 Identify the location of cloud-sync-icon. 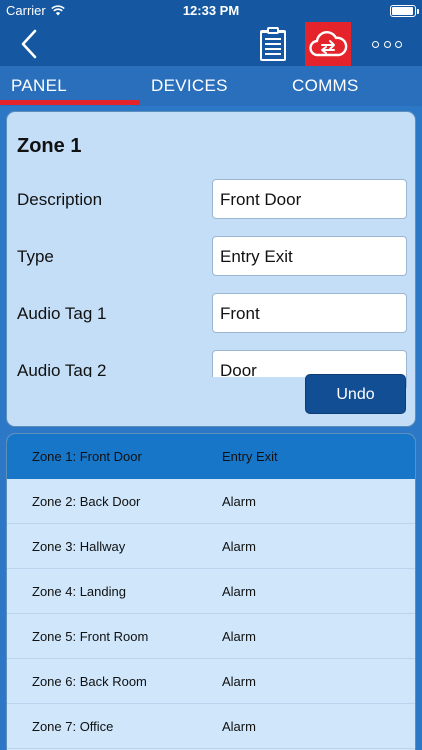
(328, 44).